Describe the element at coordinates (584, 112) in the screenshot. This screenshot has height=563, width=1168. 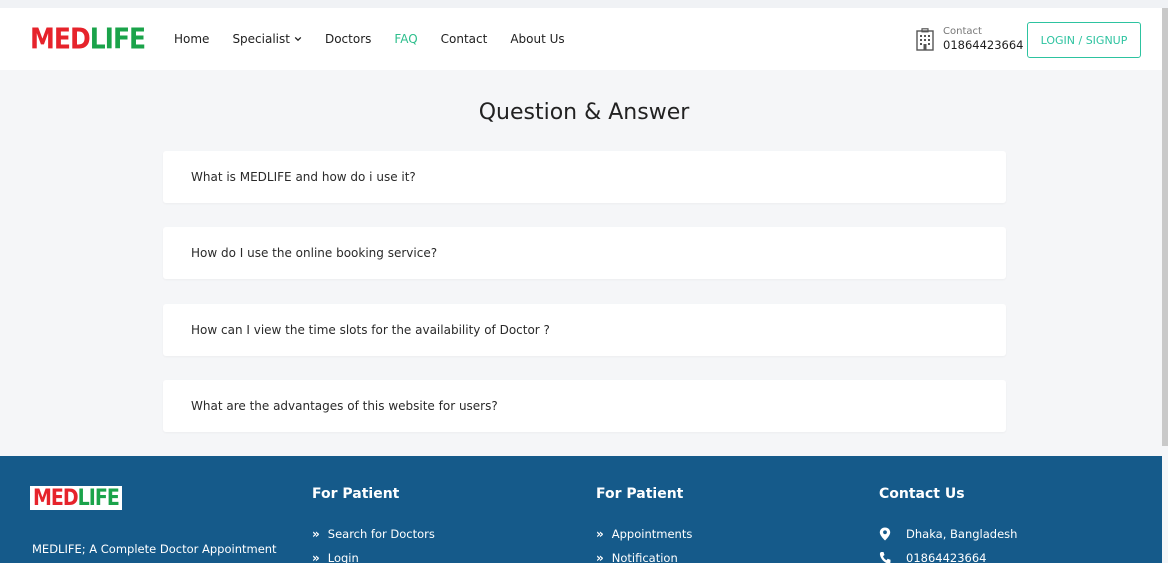
I see `page-title: Question & Answer` at that location.